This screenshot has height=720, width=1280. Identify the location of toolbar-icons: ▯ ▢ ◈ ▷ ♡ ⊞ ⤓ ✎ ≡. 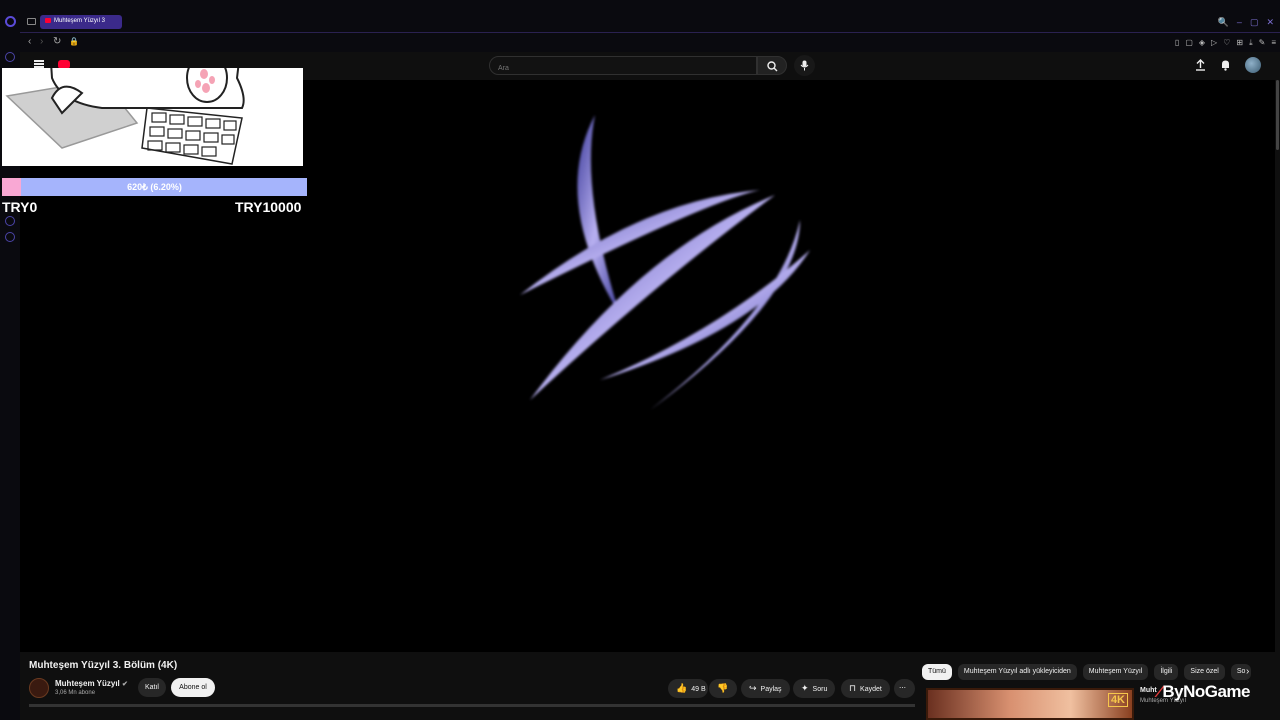
(1225, 43).